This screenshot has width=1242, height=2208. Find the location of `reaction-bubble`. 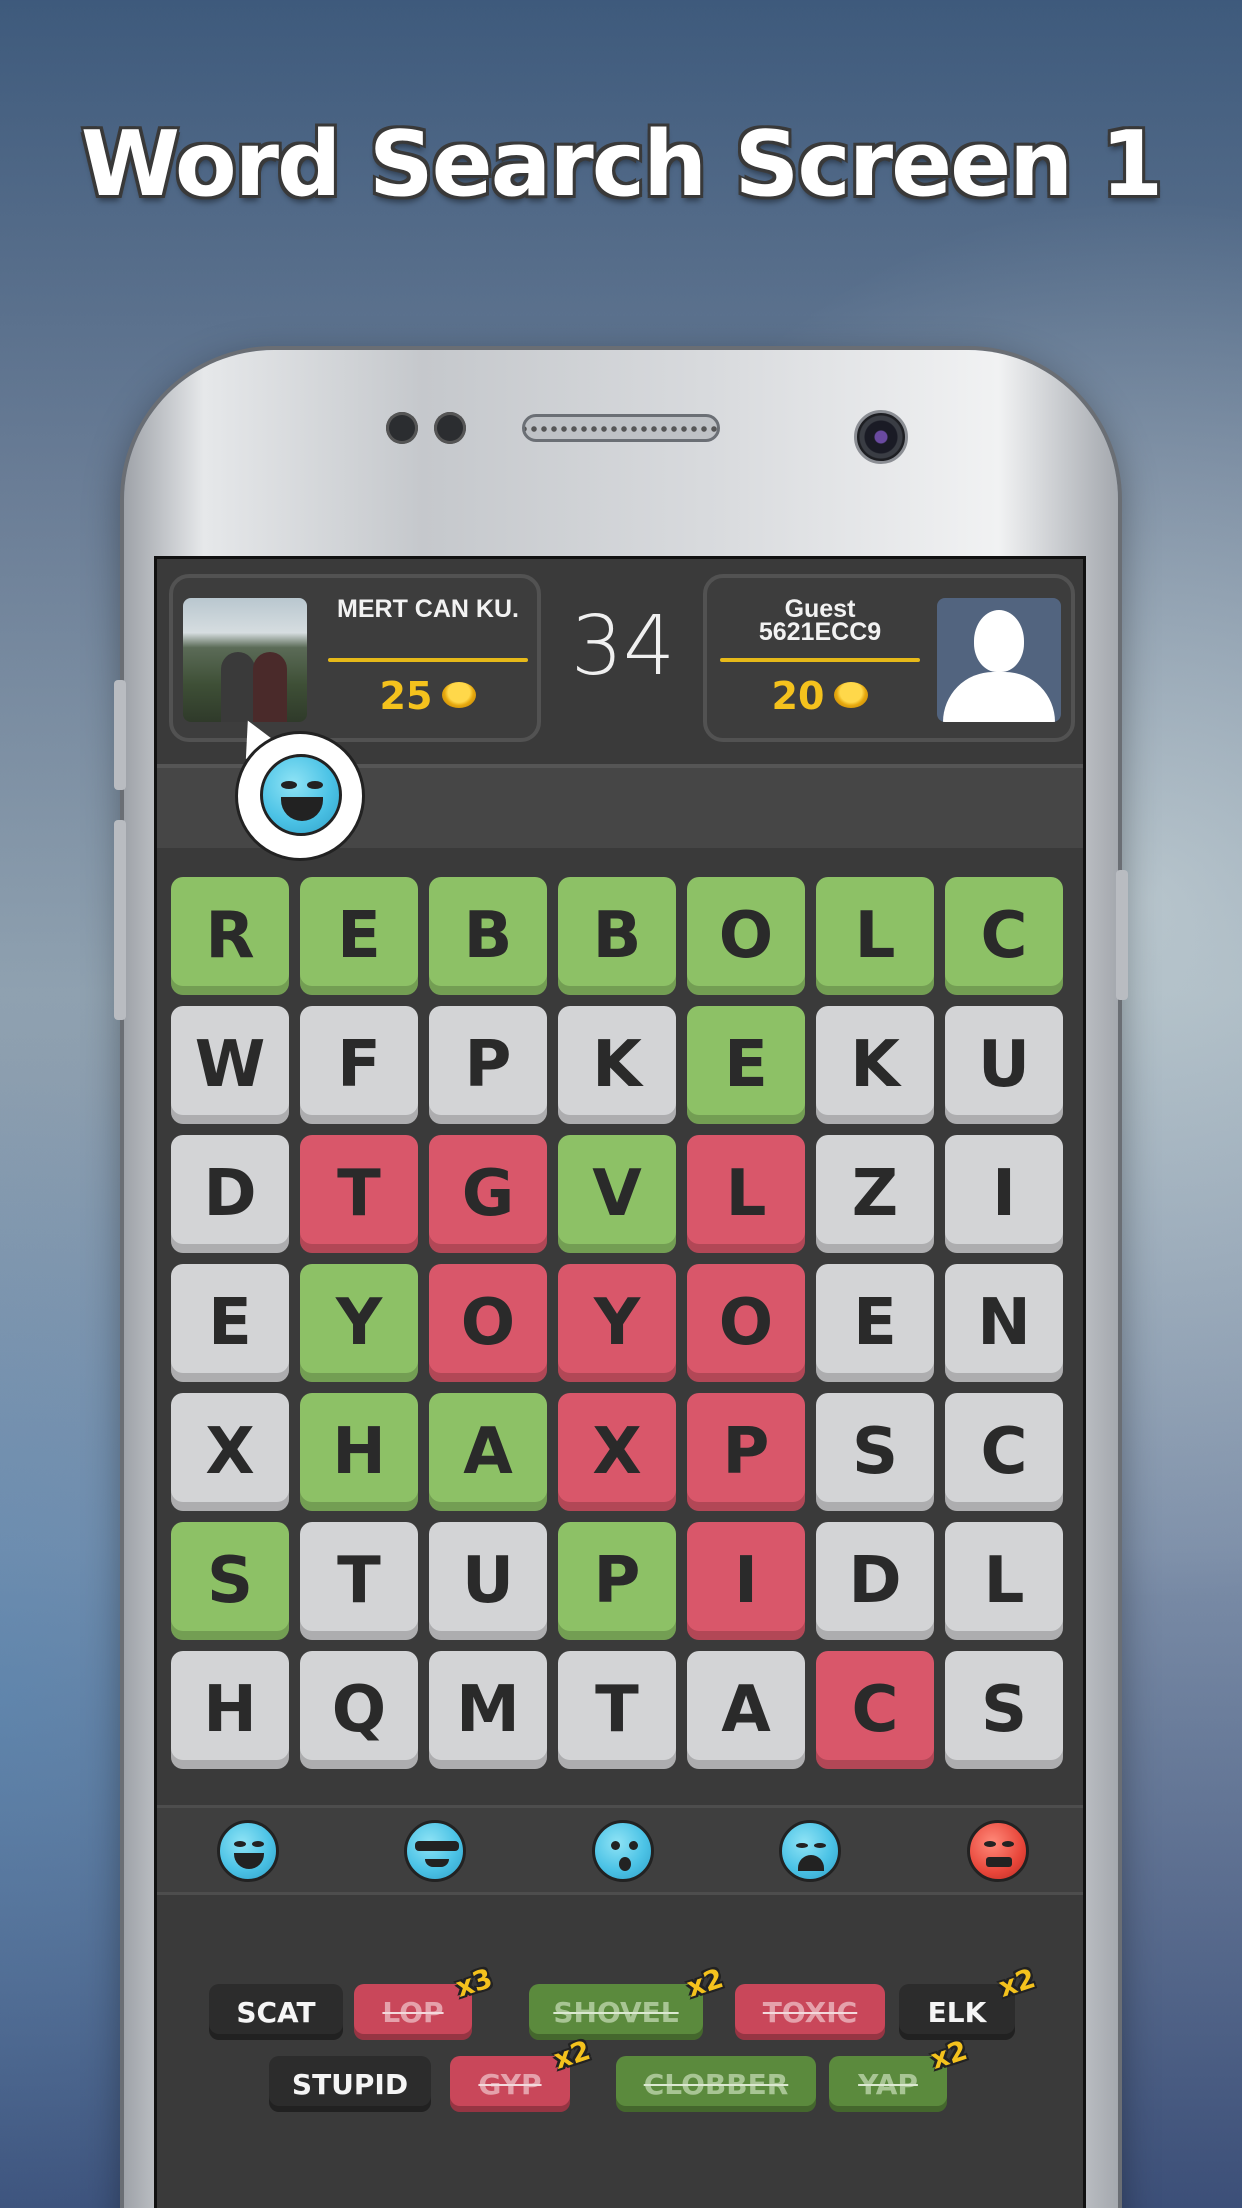

reaction-bubble is located at coordinates (300, 796).